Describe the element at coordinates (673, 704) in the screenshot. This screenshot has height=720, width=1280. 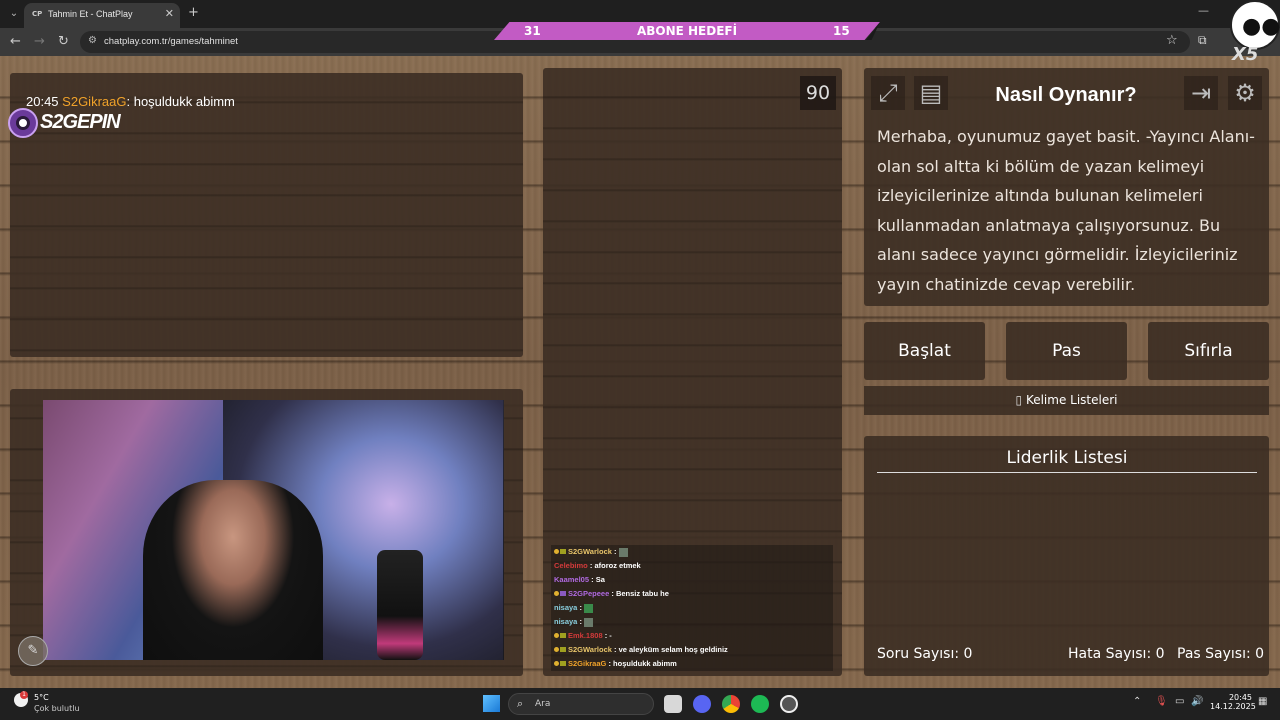
I see `task-view-icon` at that location.